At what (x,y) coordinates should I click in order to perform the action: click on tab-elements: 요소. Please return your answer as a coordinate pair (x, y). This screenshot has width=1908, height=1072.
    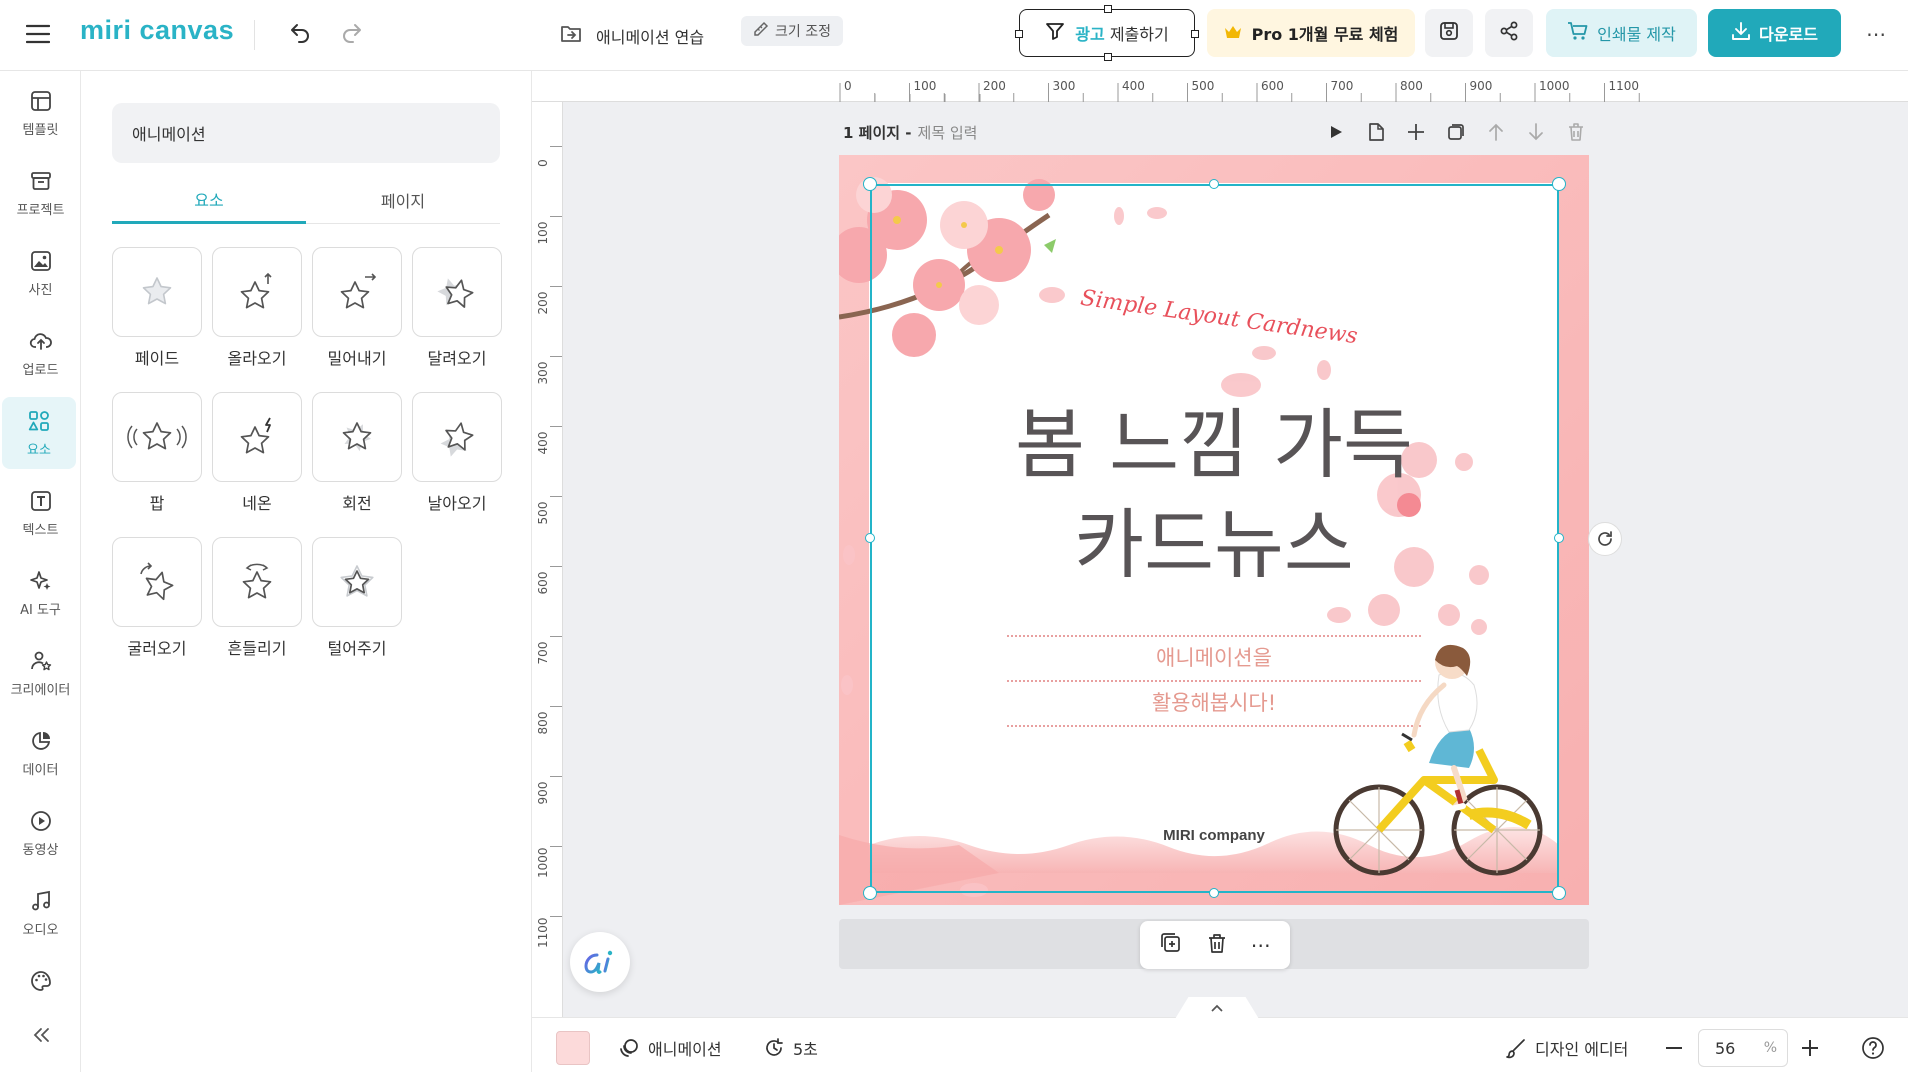
    Looking at the image, I should click on (209, 200).